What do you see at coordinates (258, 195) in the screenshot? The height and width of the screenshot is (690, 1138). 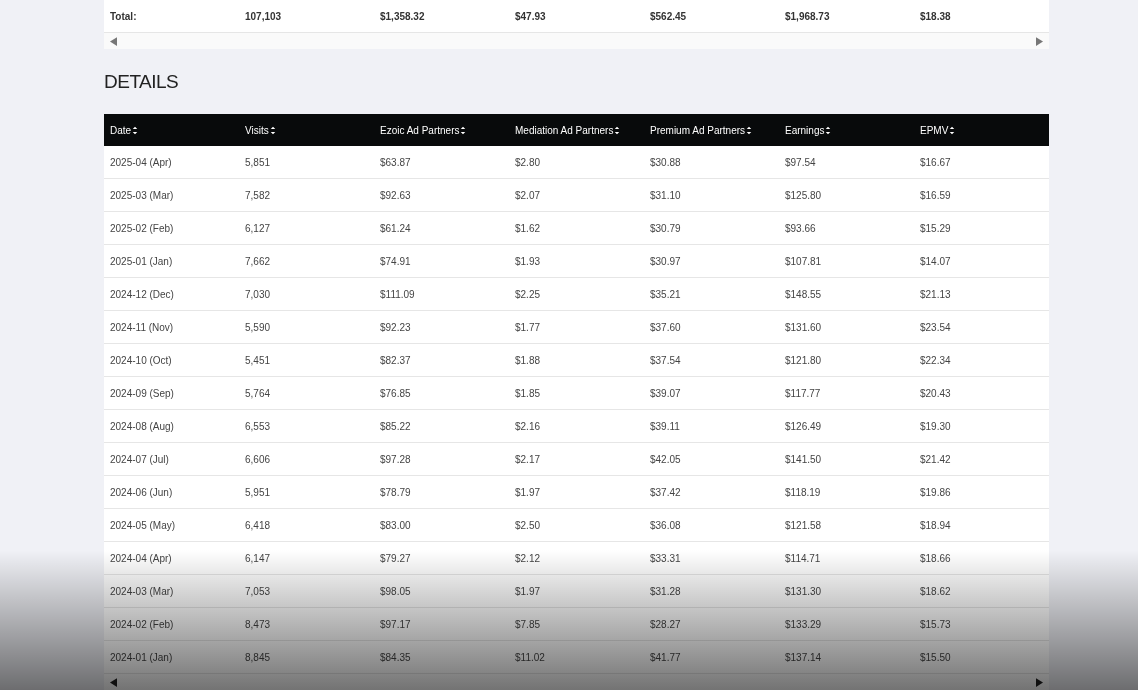 I see `table-cell-text: 7,582` at bounding box center [258, 195].